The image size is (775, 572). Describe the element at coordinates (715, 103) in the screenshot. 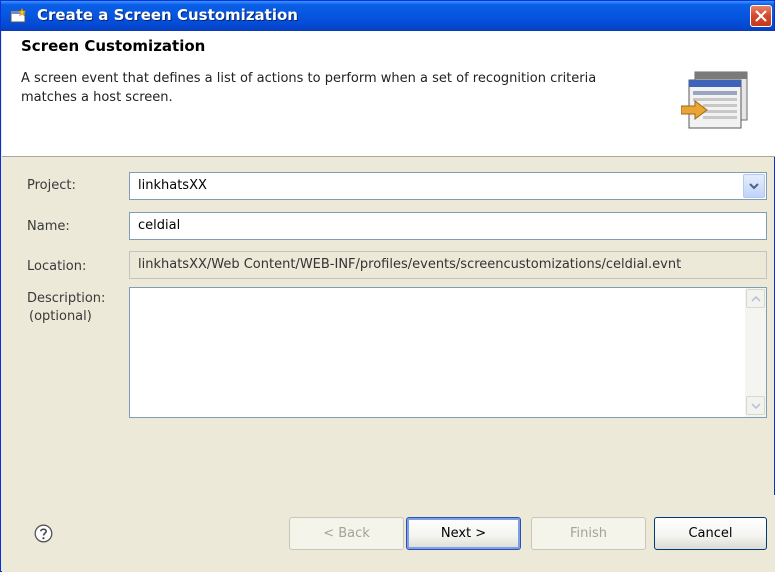

I see `screen-customization-graphic` at that location.